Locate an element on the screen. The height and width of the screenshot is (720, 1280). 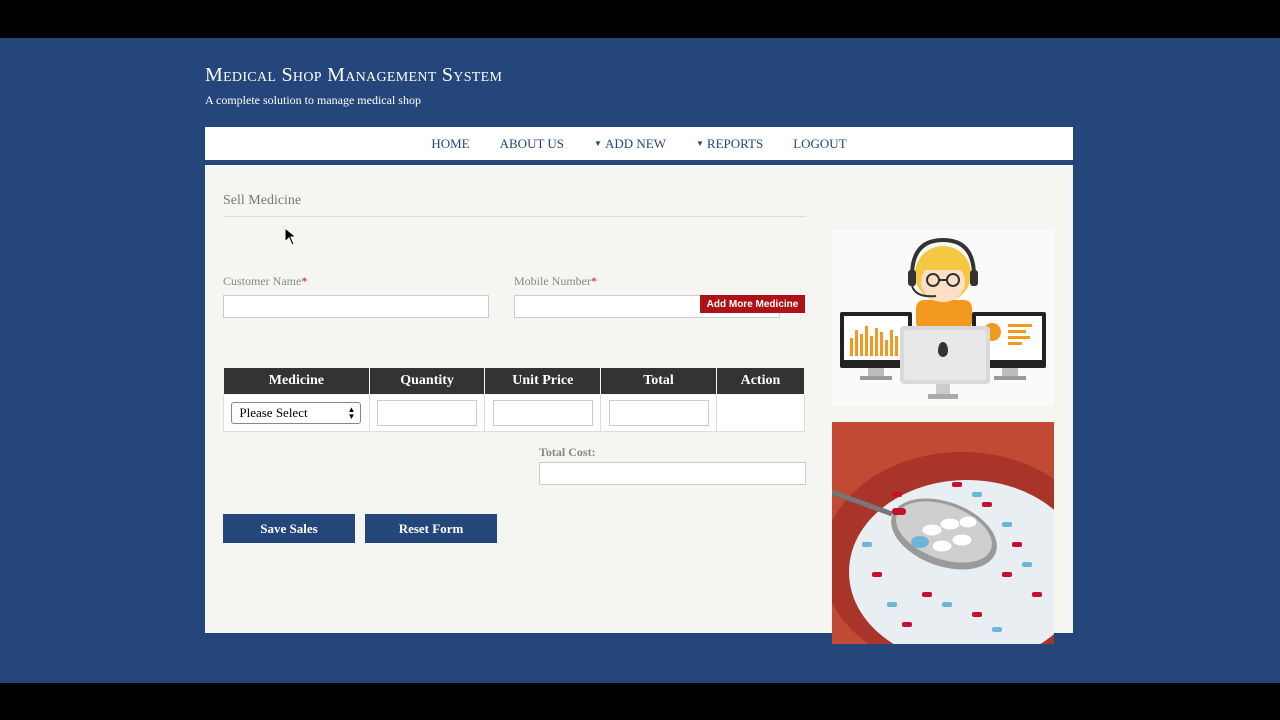
column-header-unit-price: Unit Price is located at coordinates (543, 381).